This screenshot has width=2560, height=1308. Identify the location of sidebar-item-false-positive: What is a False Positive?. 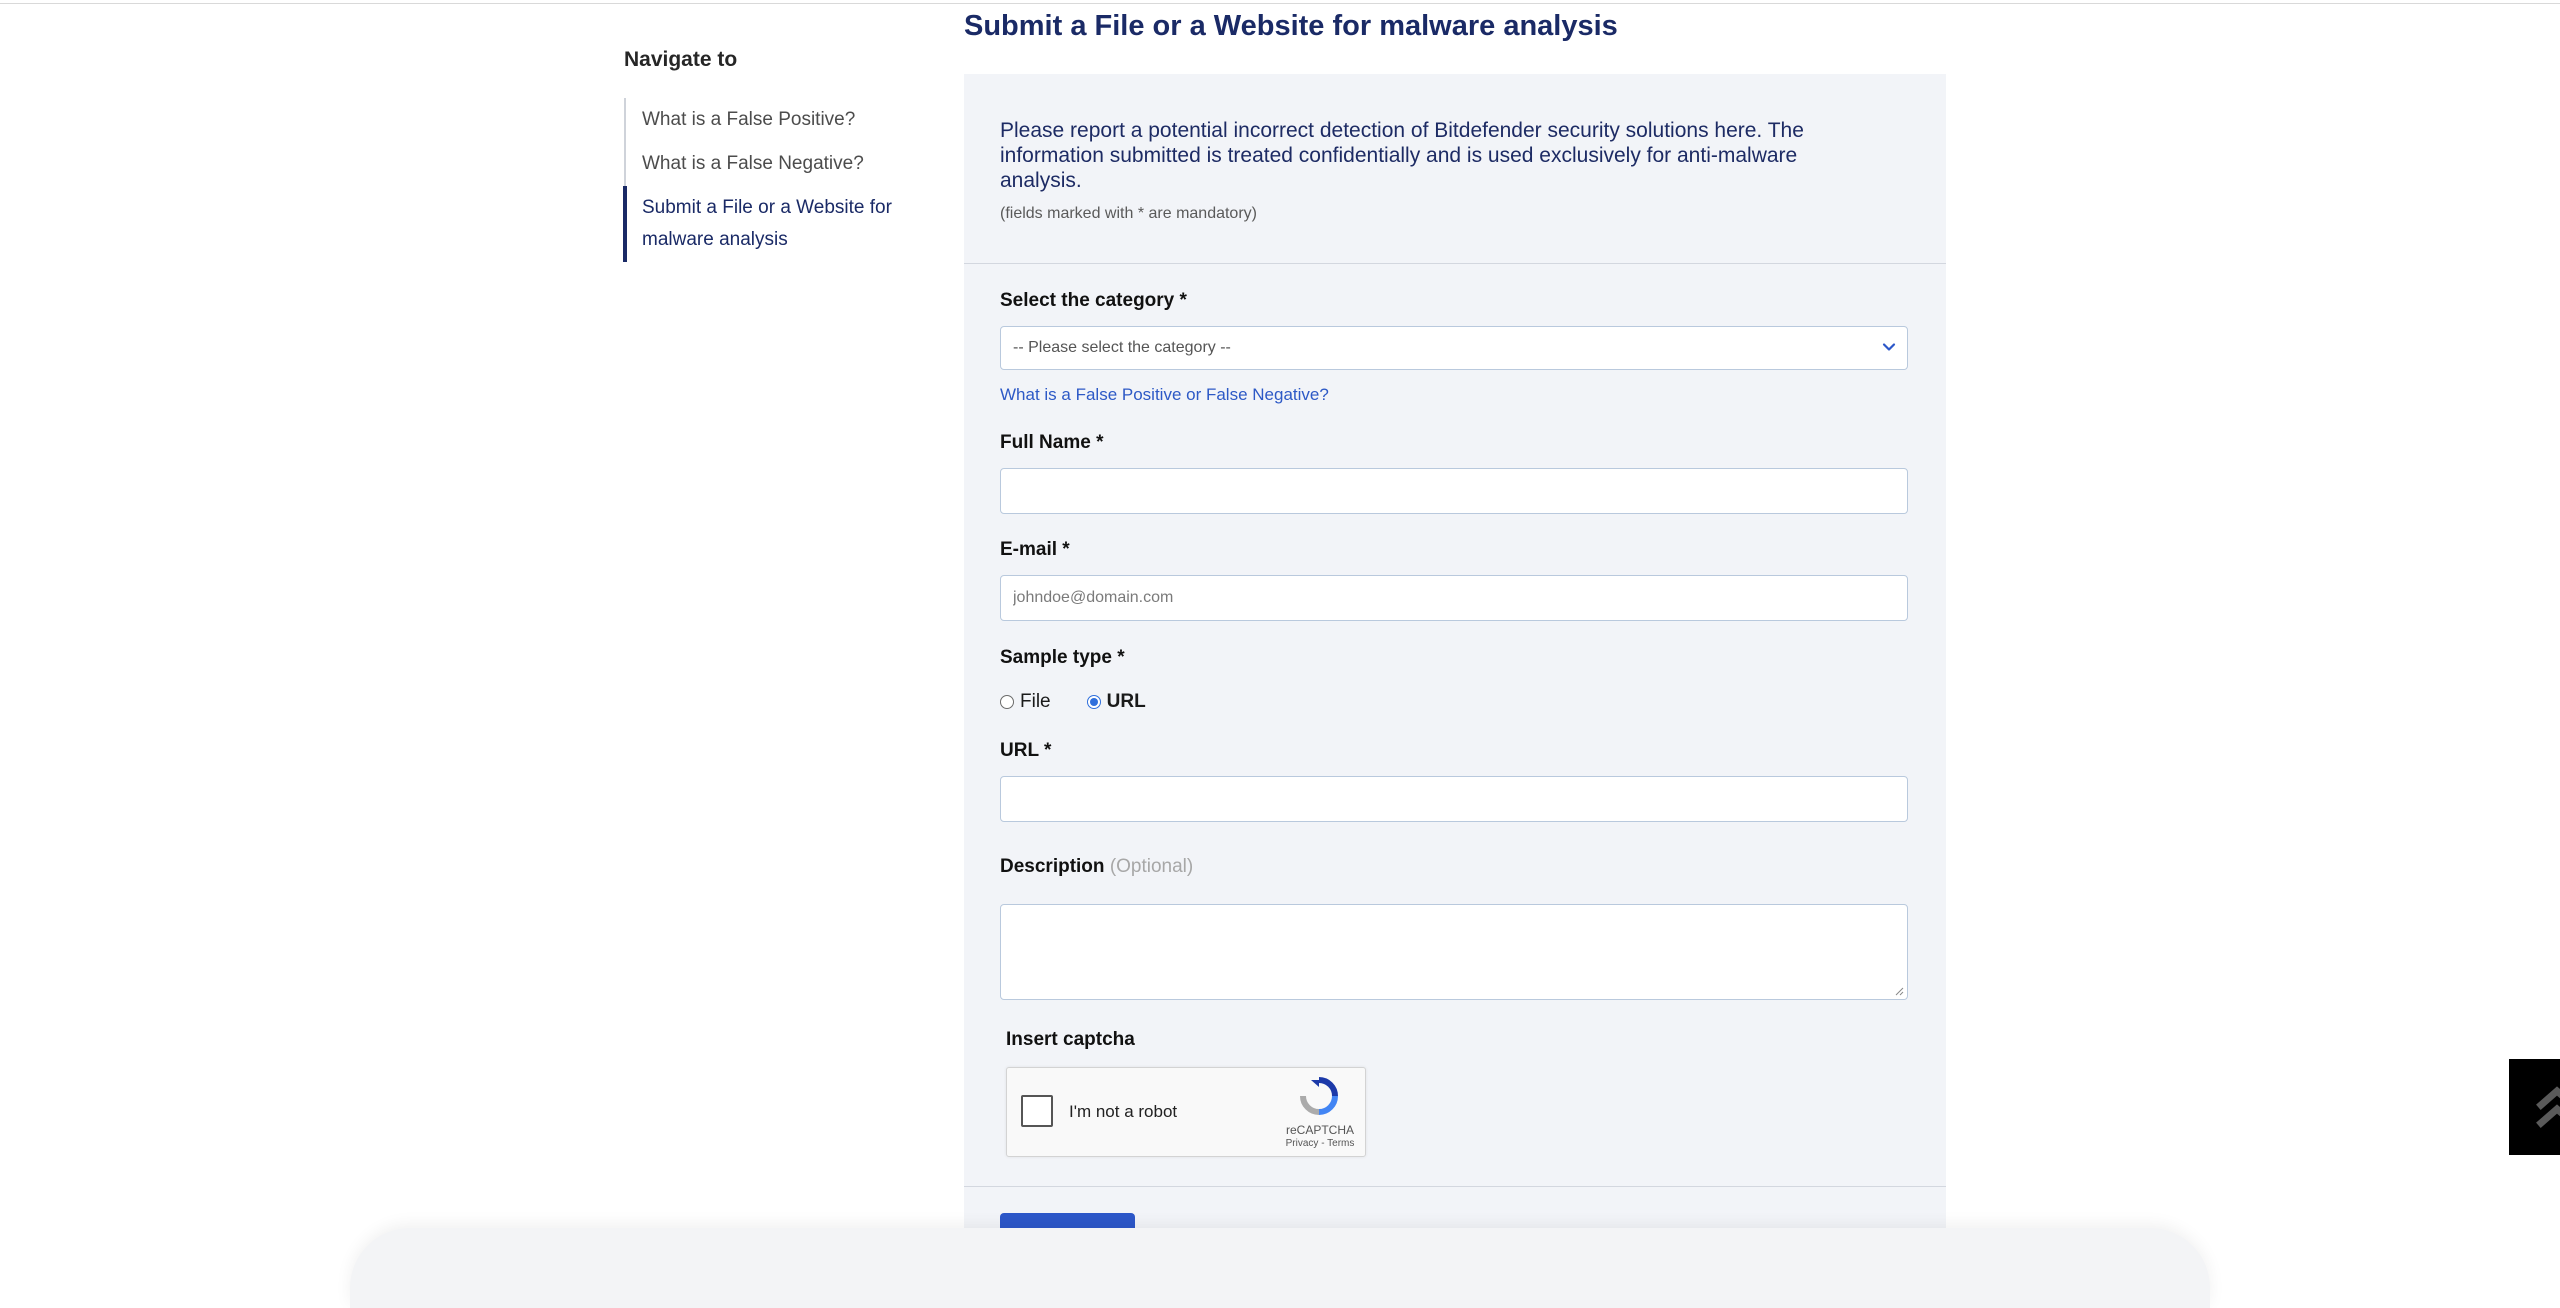
(775, 120).